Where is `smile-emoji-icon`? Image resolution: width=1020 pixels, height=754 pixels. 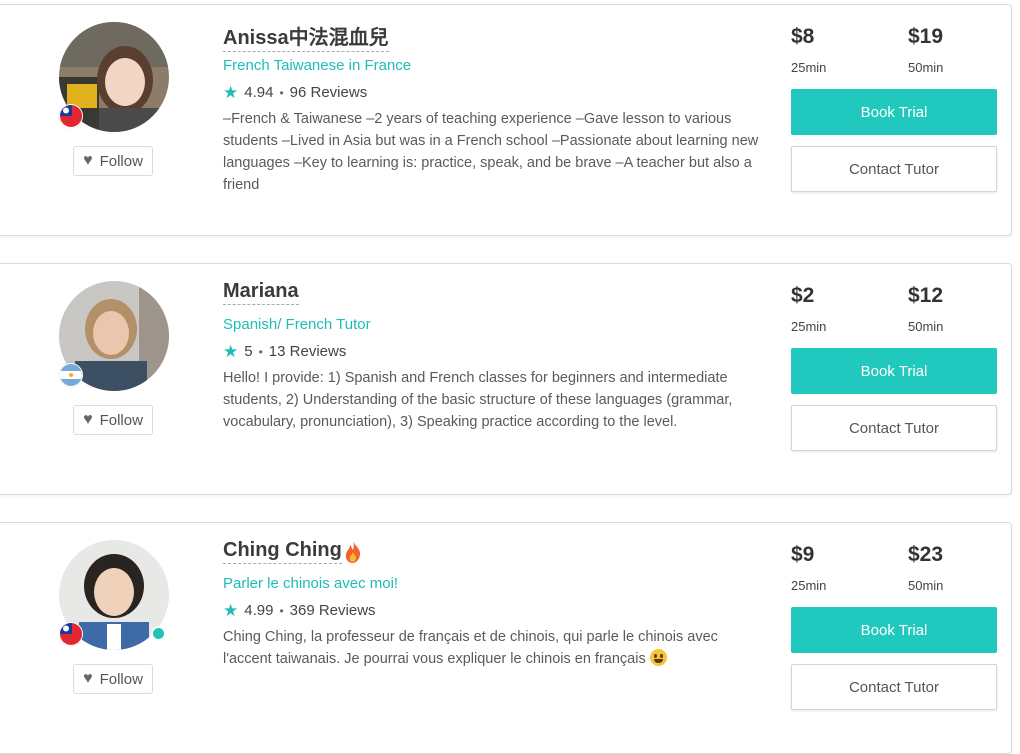 smile-emoji-icon is located at coordinates (658, 657).